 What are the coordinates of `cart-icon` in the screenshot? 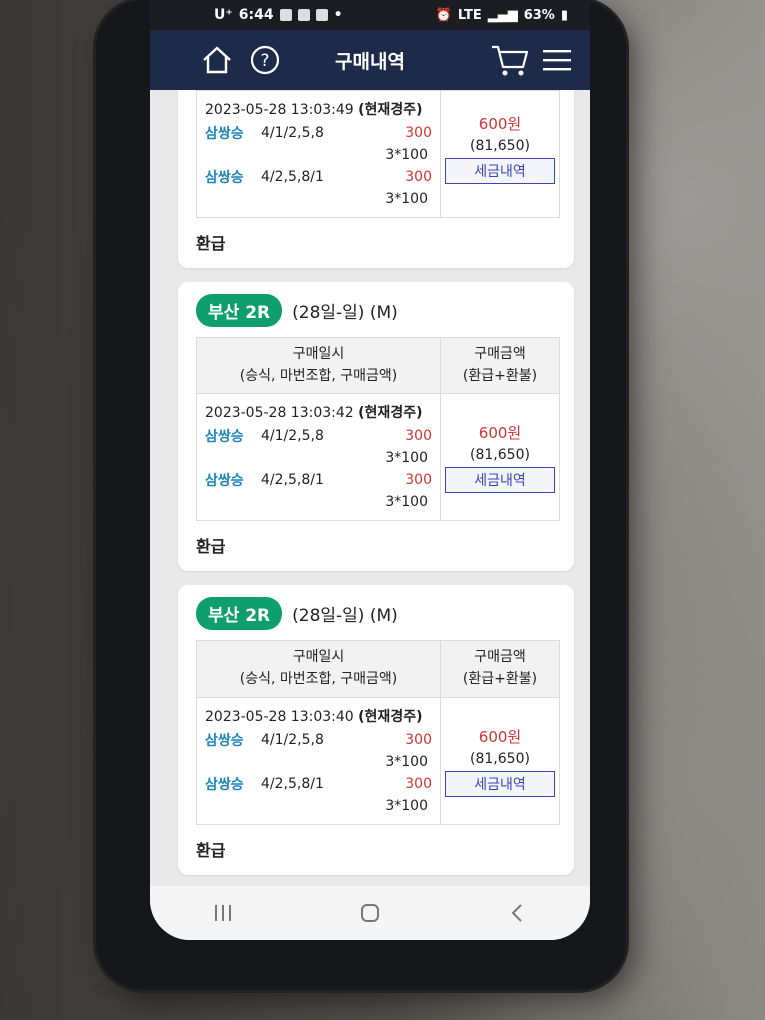 It's located at (510, 60).